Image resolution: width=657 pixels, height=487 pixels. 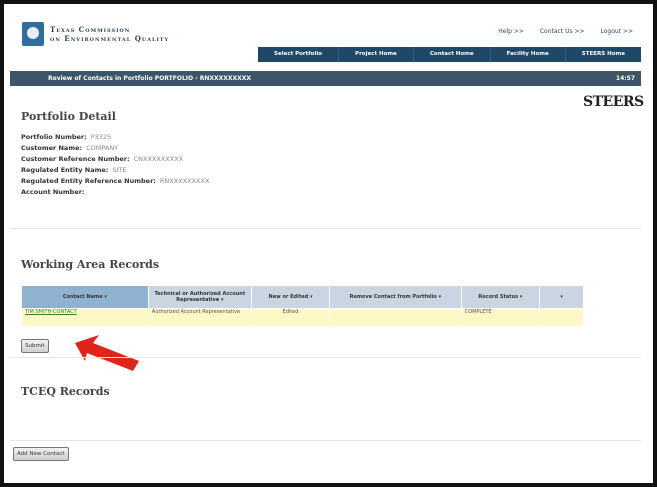 I want to click on table-cell: Edited, so click(x=290, y=317).